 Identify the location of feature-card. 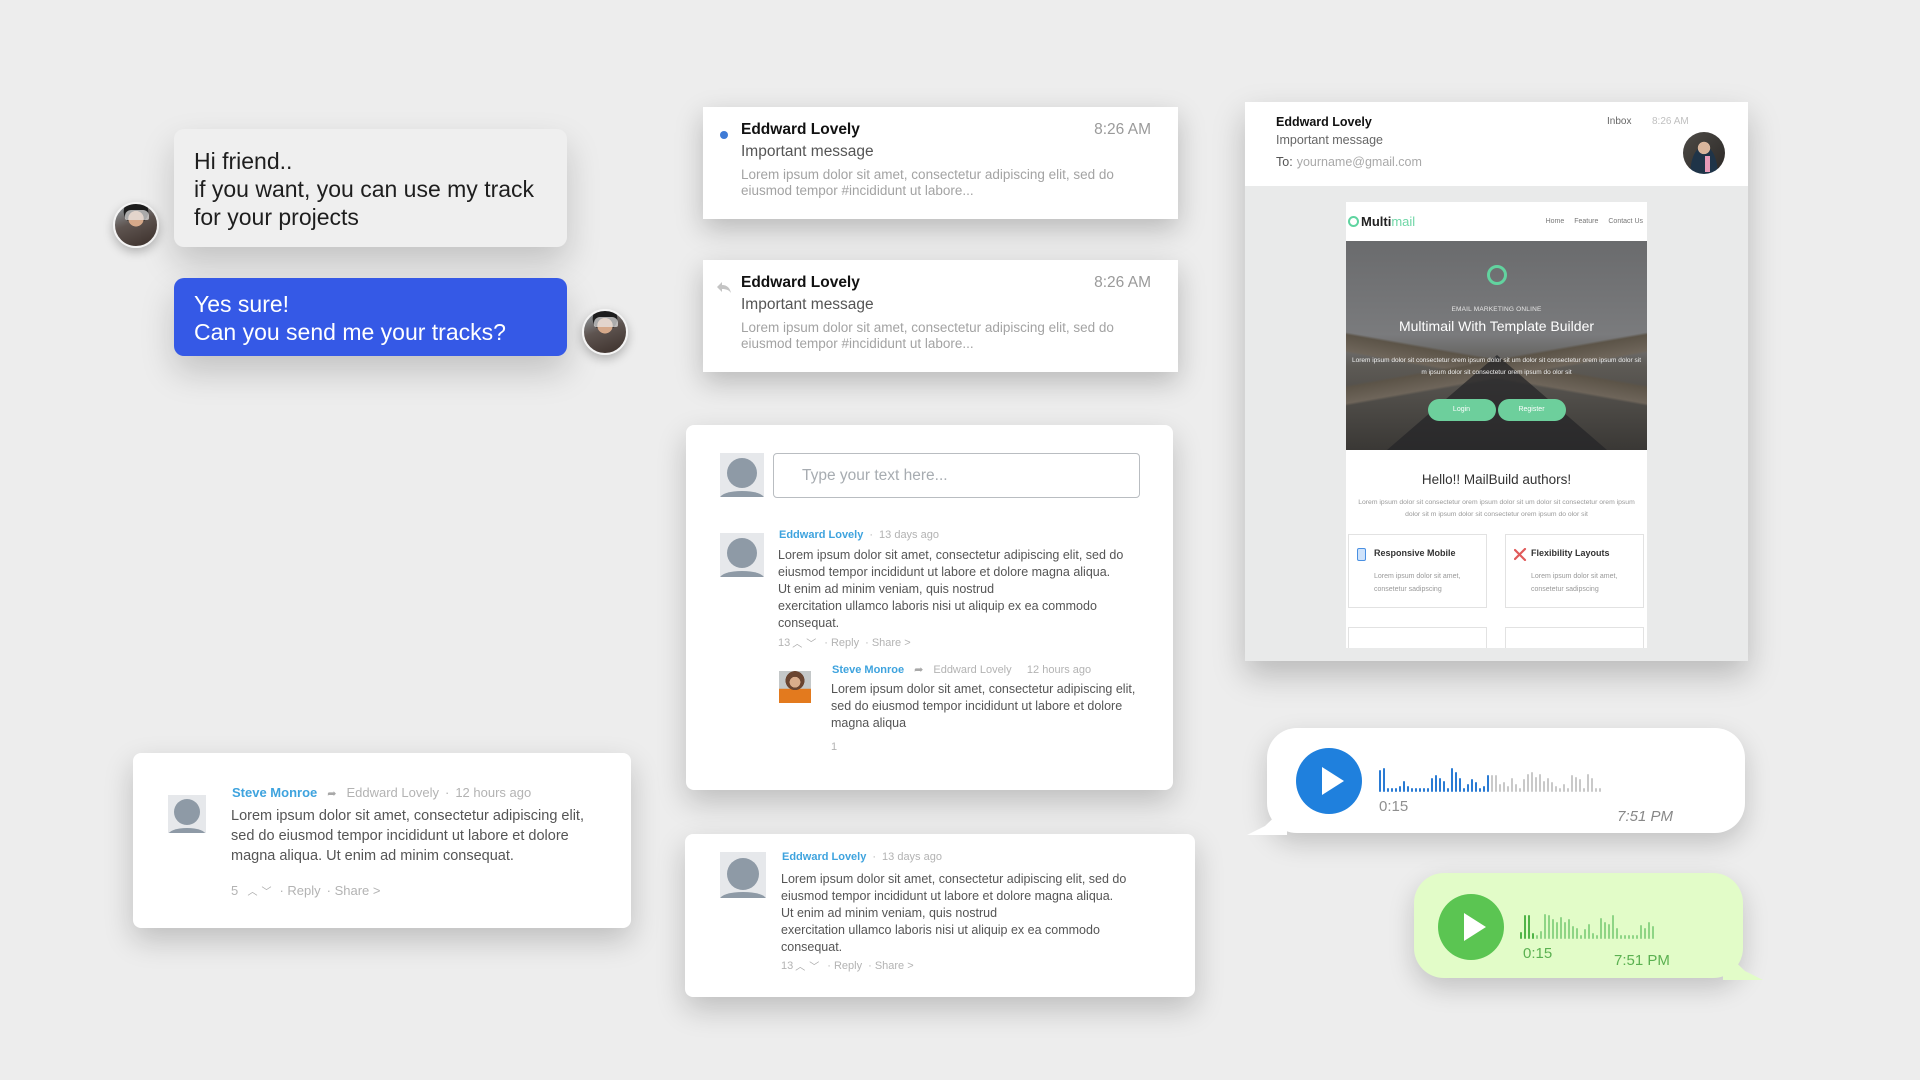
(1417, 637).